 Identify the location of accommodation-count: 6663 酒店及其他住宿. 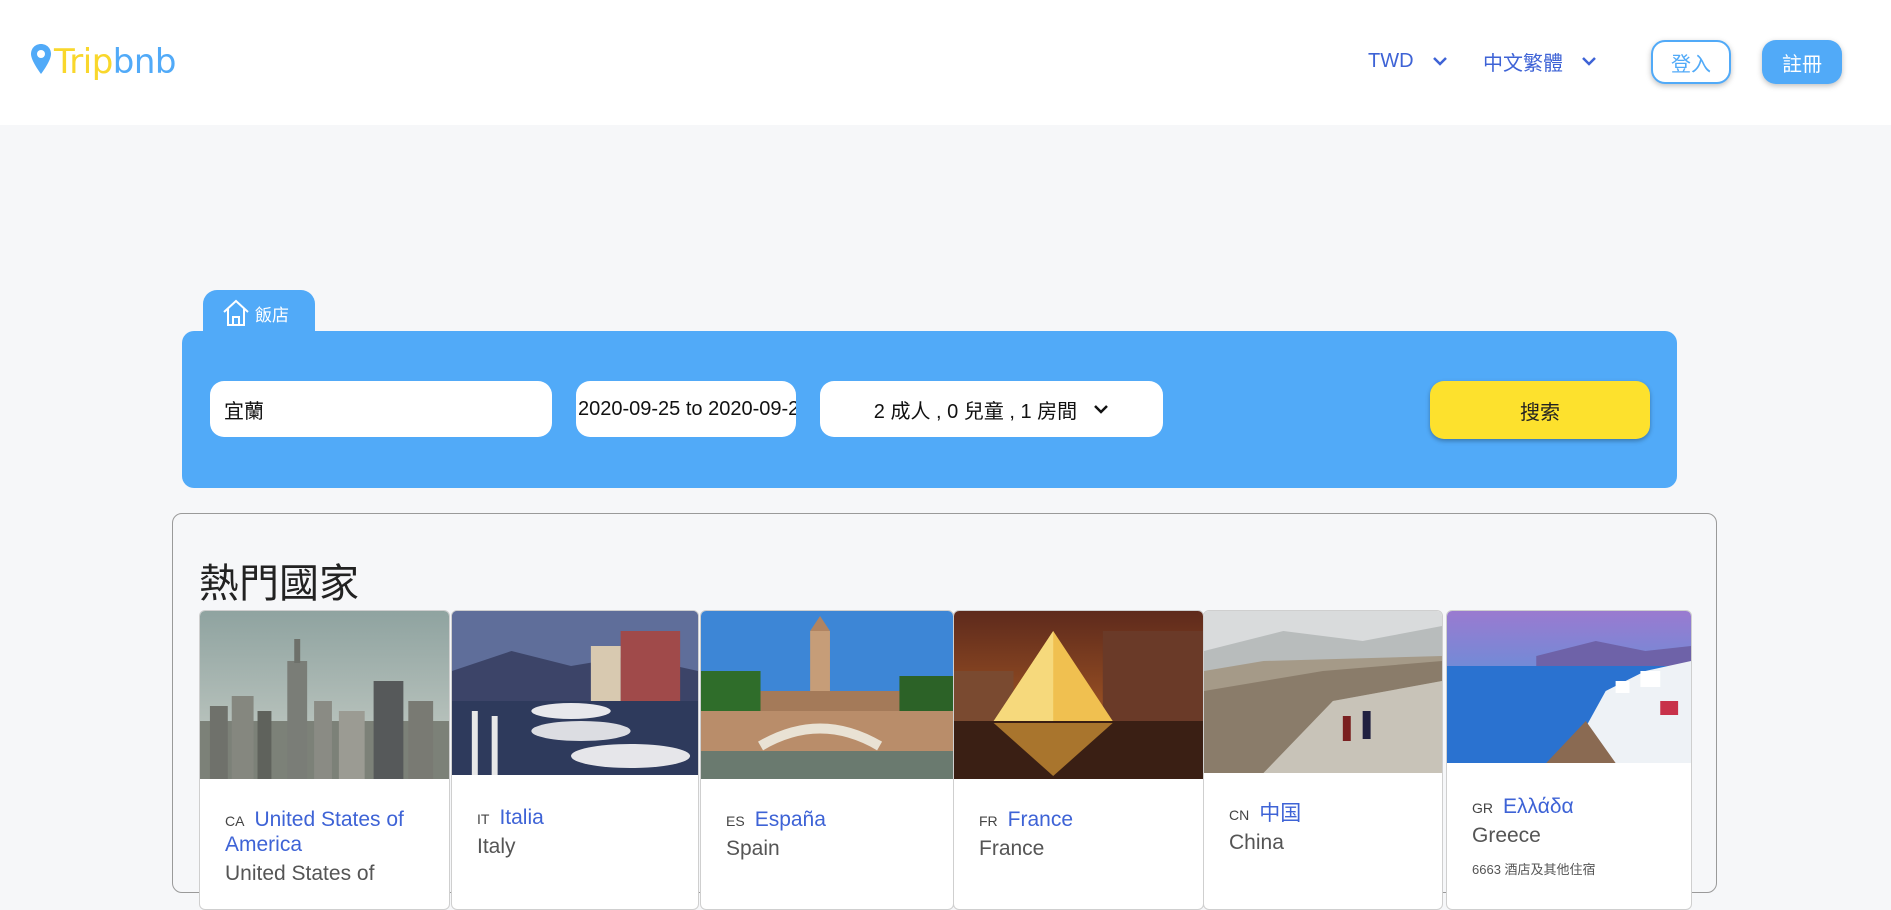
(1534, 869).